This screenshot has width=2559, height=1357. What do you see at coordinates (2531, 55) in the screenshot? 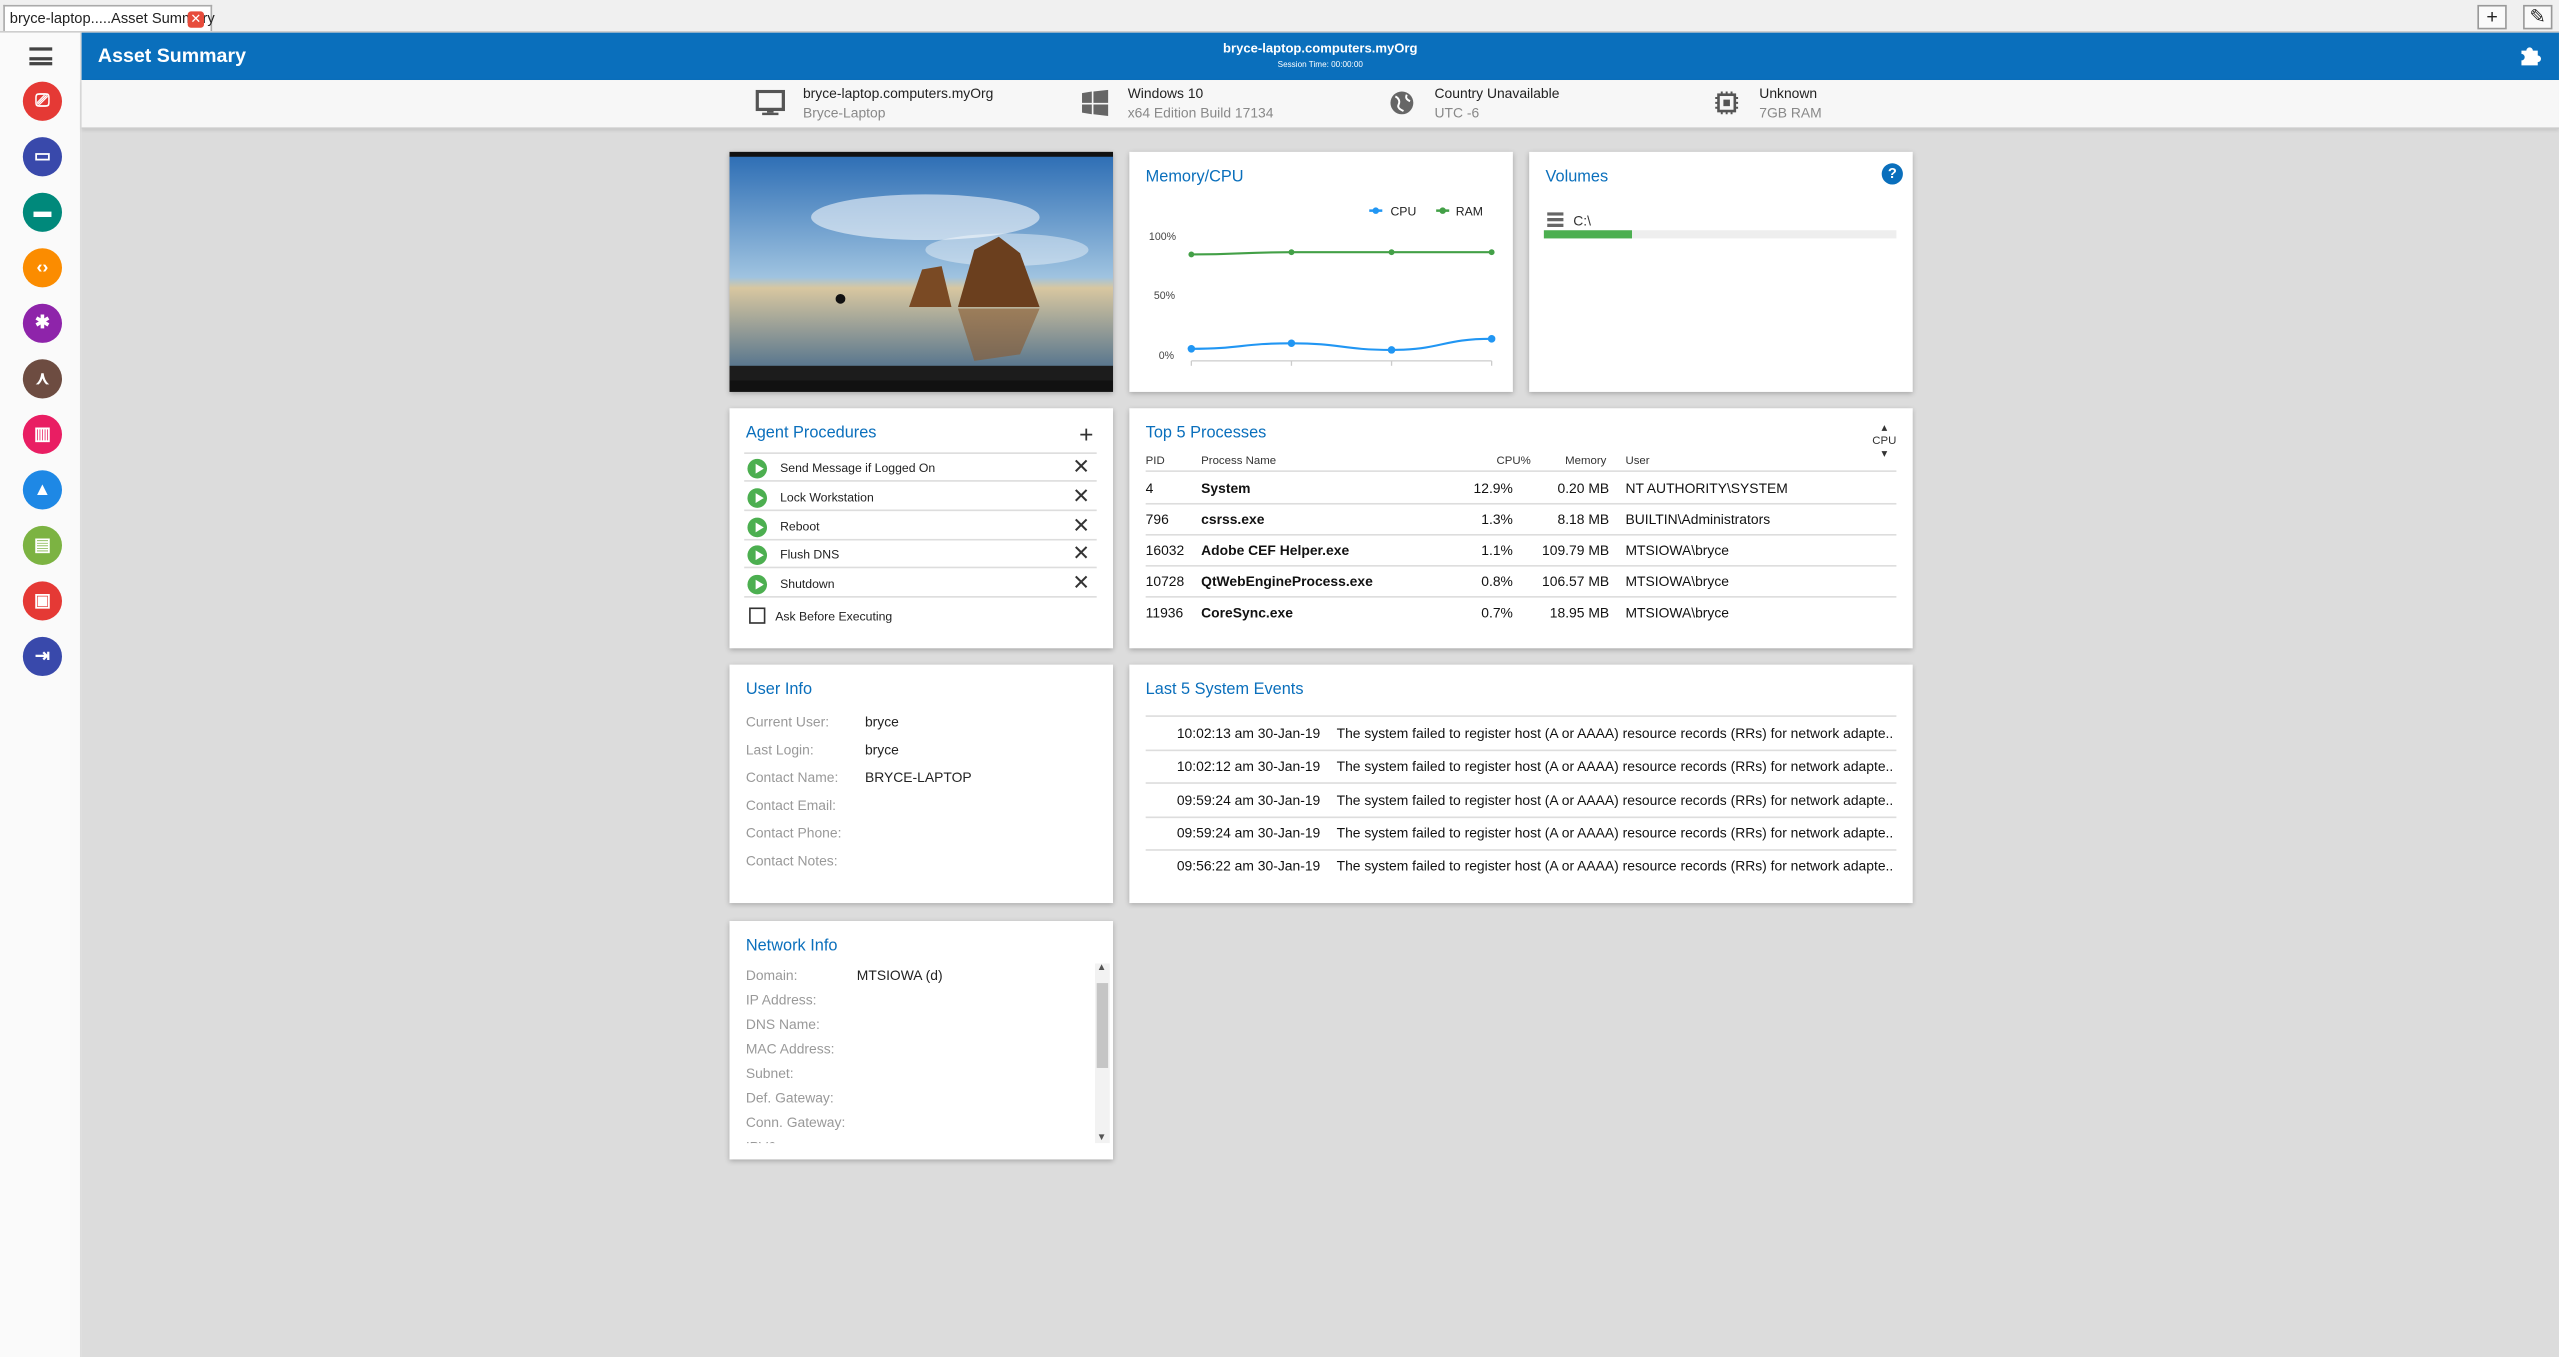
I see `puzzle-icon` at bounding box center [2531, 55].